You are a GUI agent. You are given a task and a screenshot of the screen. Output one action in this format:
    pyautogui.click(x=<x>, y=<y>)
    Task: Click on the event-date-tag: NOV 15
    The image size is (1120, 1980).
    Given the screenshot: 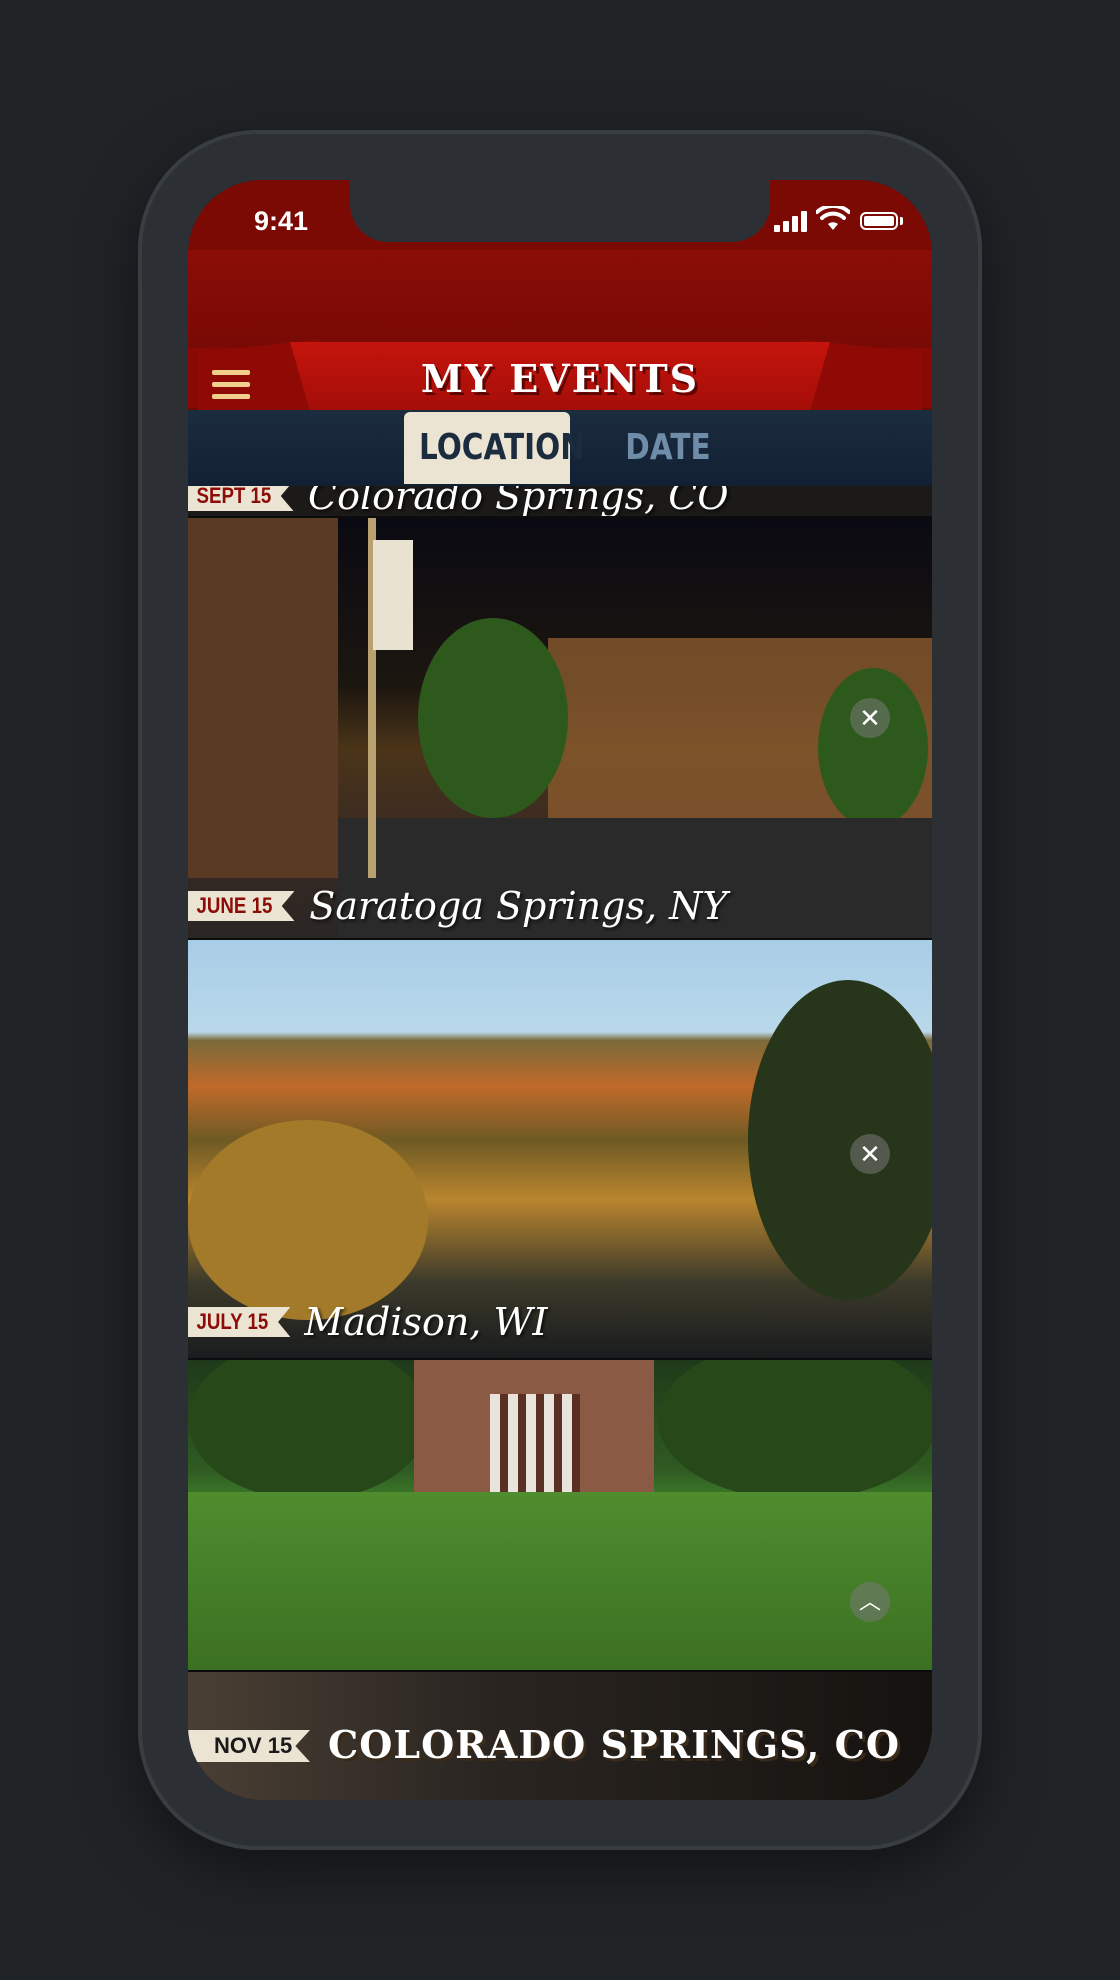 What is the action you would take?
    pyautogui.click(x=249, y=1746)
    